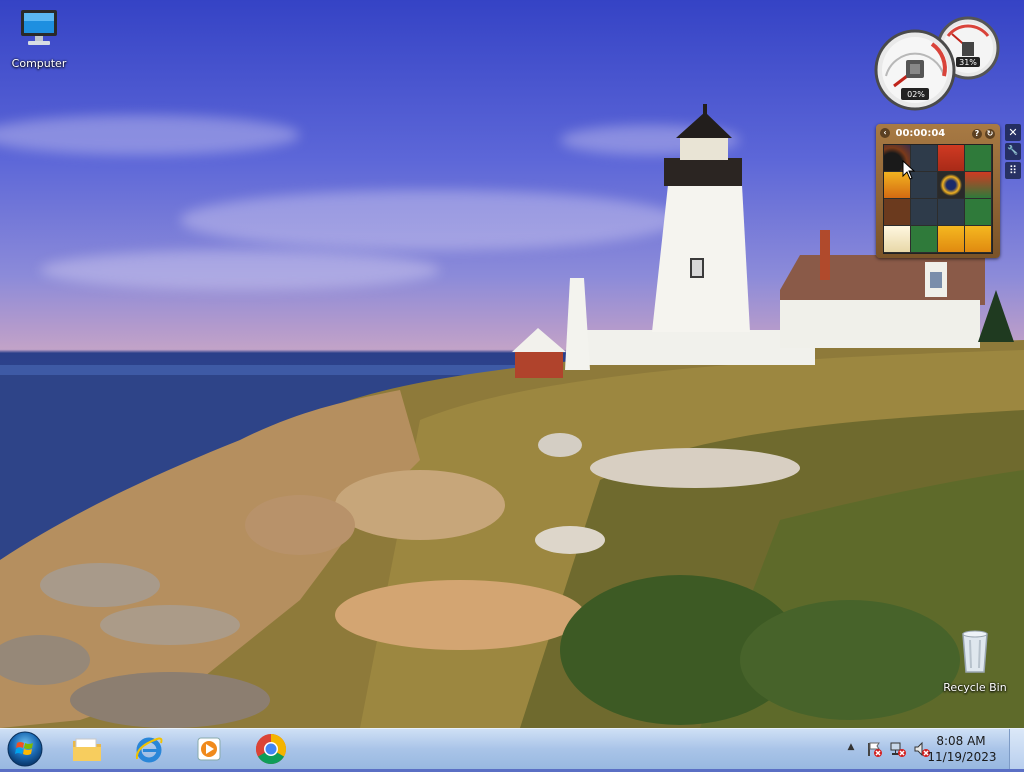  I want to click on gadget-controls: ✕ 🔧 ⠿, so click(1013, 154).